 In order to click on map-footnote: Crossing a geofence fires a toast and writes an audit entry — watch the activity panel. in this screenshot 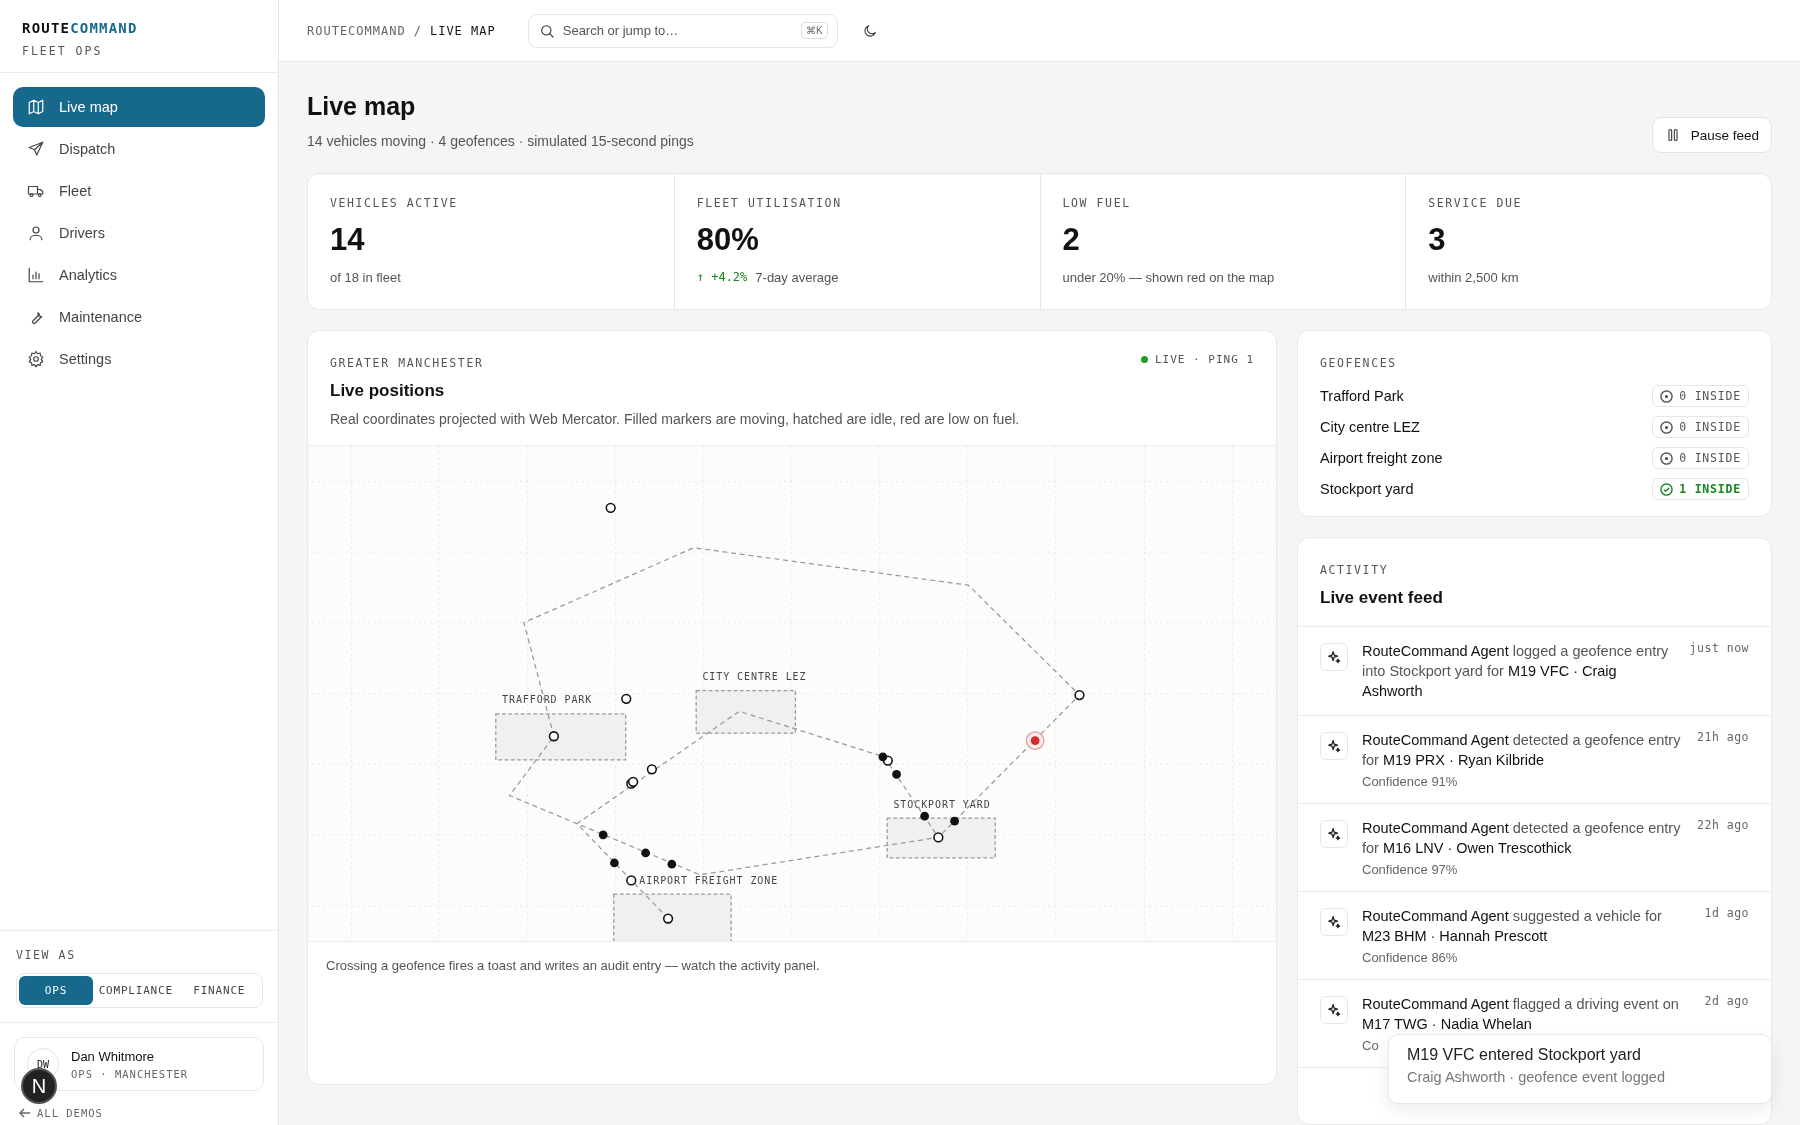, I will do `click(573, 966)`.